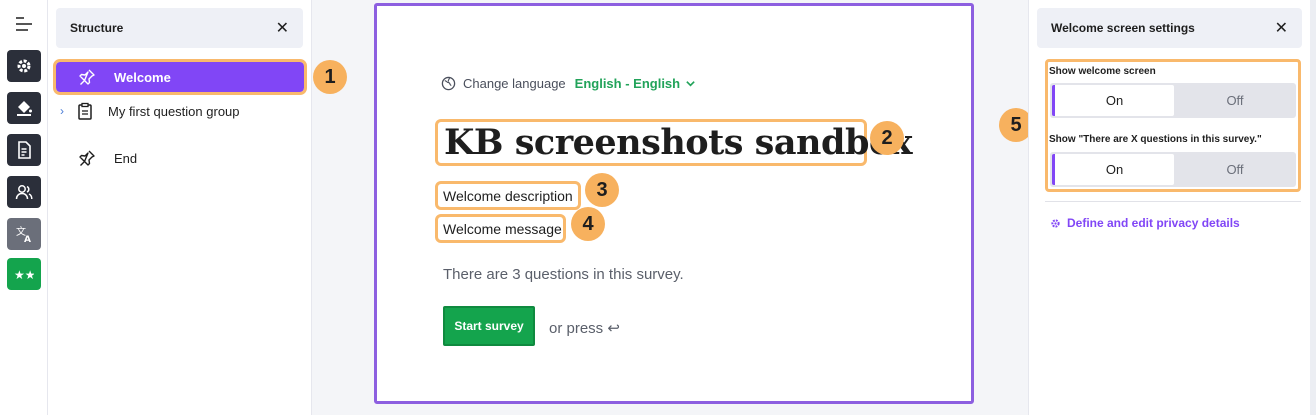  What do you see at coordinates (24, 108) in the screenshot?
I see `paint-bucket-icon` at bounding box center [24, 108].